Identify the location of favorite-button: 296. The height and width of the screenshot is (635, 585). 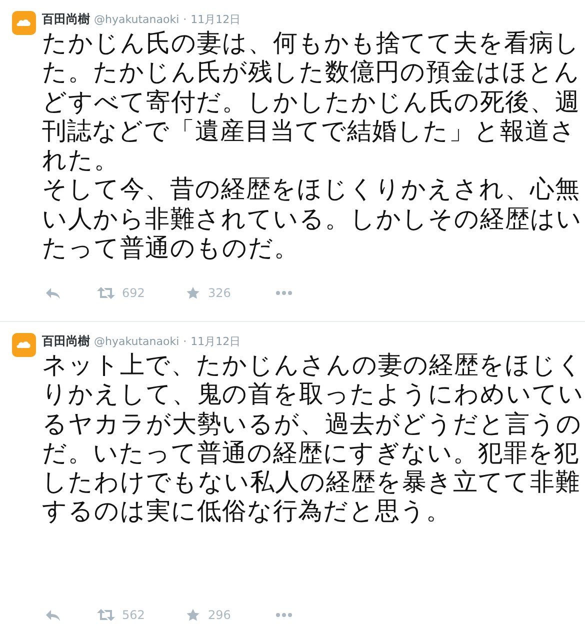
(230, 615).